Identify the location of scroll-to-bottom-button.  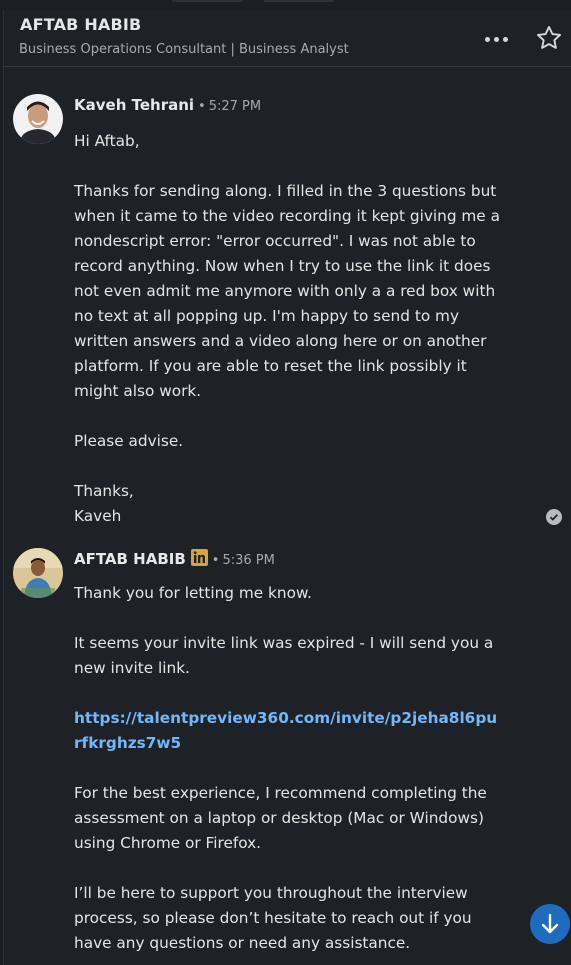
(550, 924).